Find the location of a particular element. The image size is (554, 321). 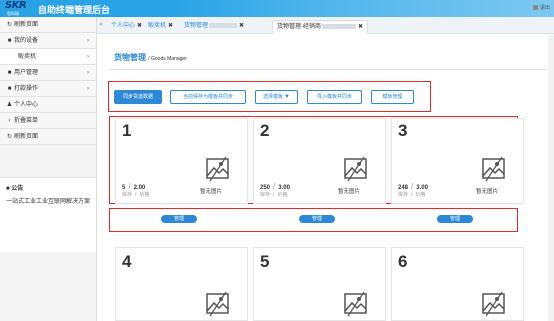

slot-number: 4 is located at coordinates (127, 261).